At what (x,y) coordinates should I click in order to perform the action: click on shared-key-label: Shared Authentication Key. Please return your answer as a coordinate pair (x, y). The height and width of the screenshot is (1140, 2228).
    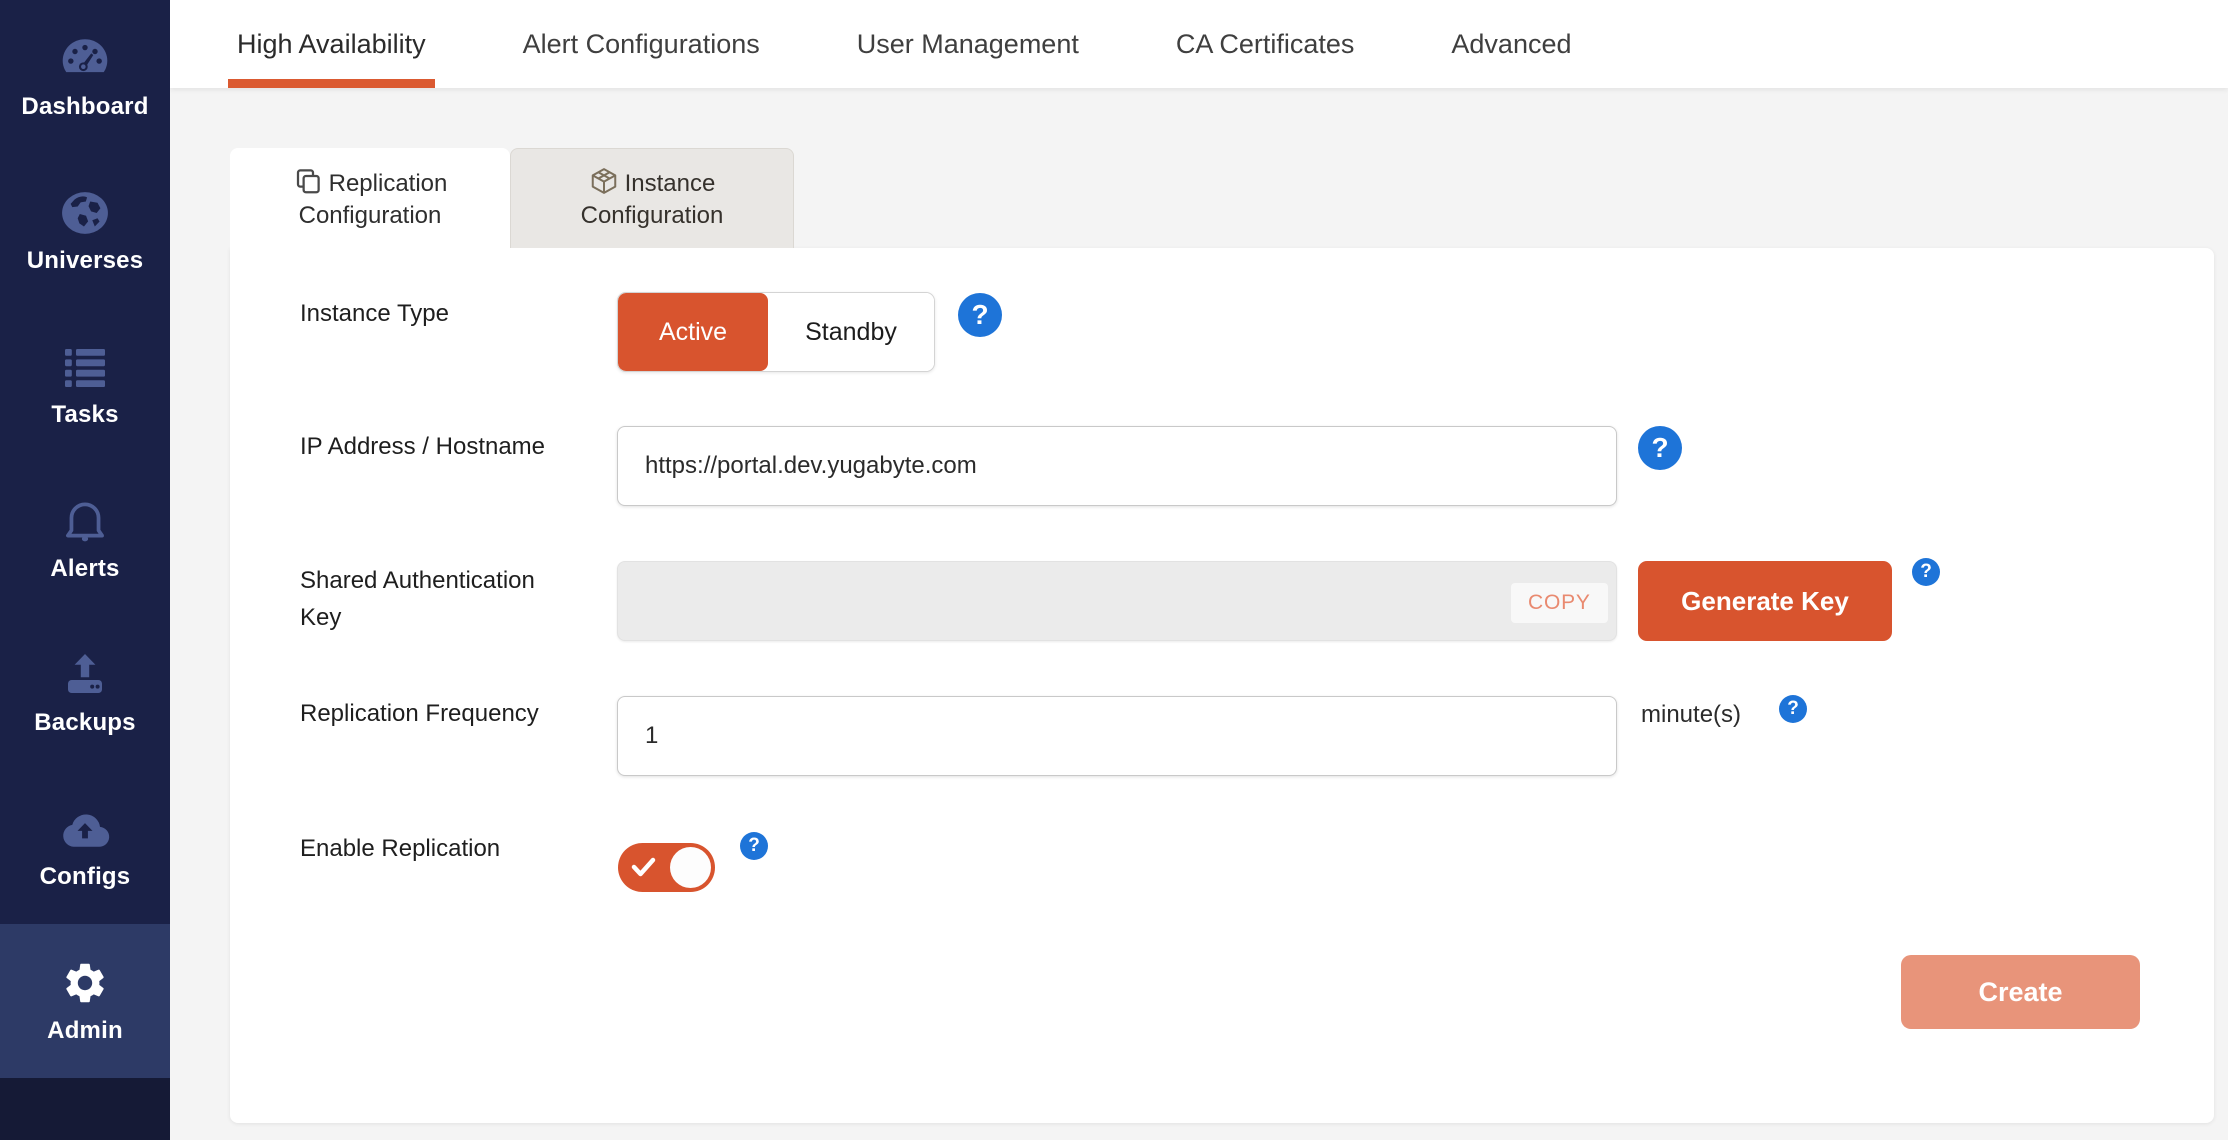
    Looking at the image, I should click on (417, 599).